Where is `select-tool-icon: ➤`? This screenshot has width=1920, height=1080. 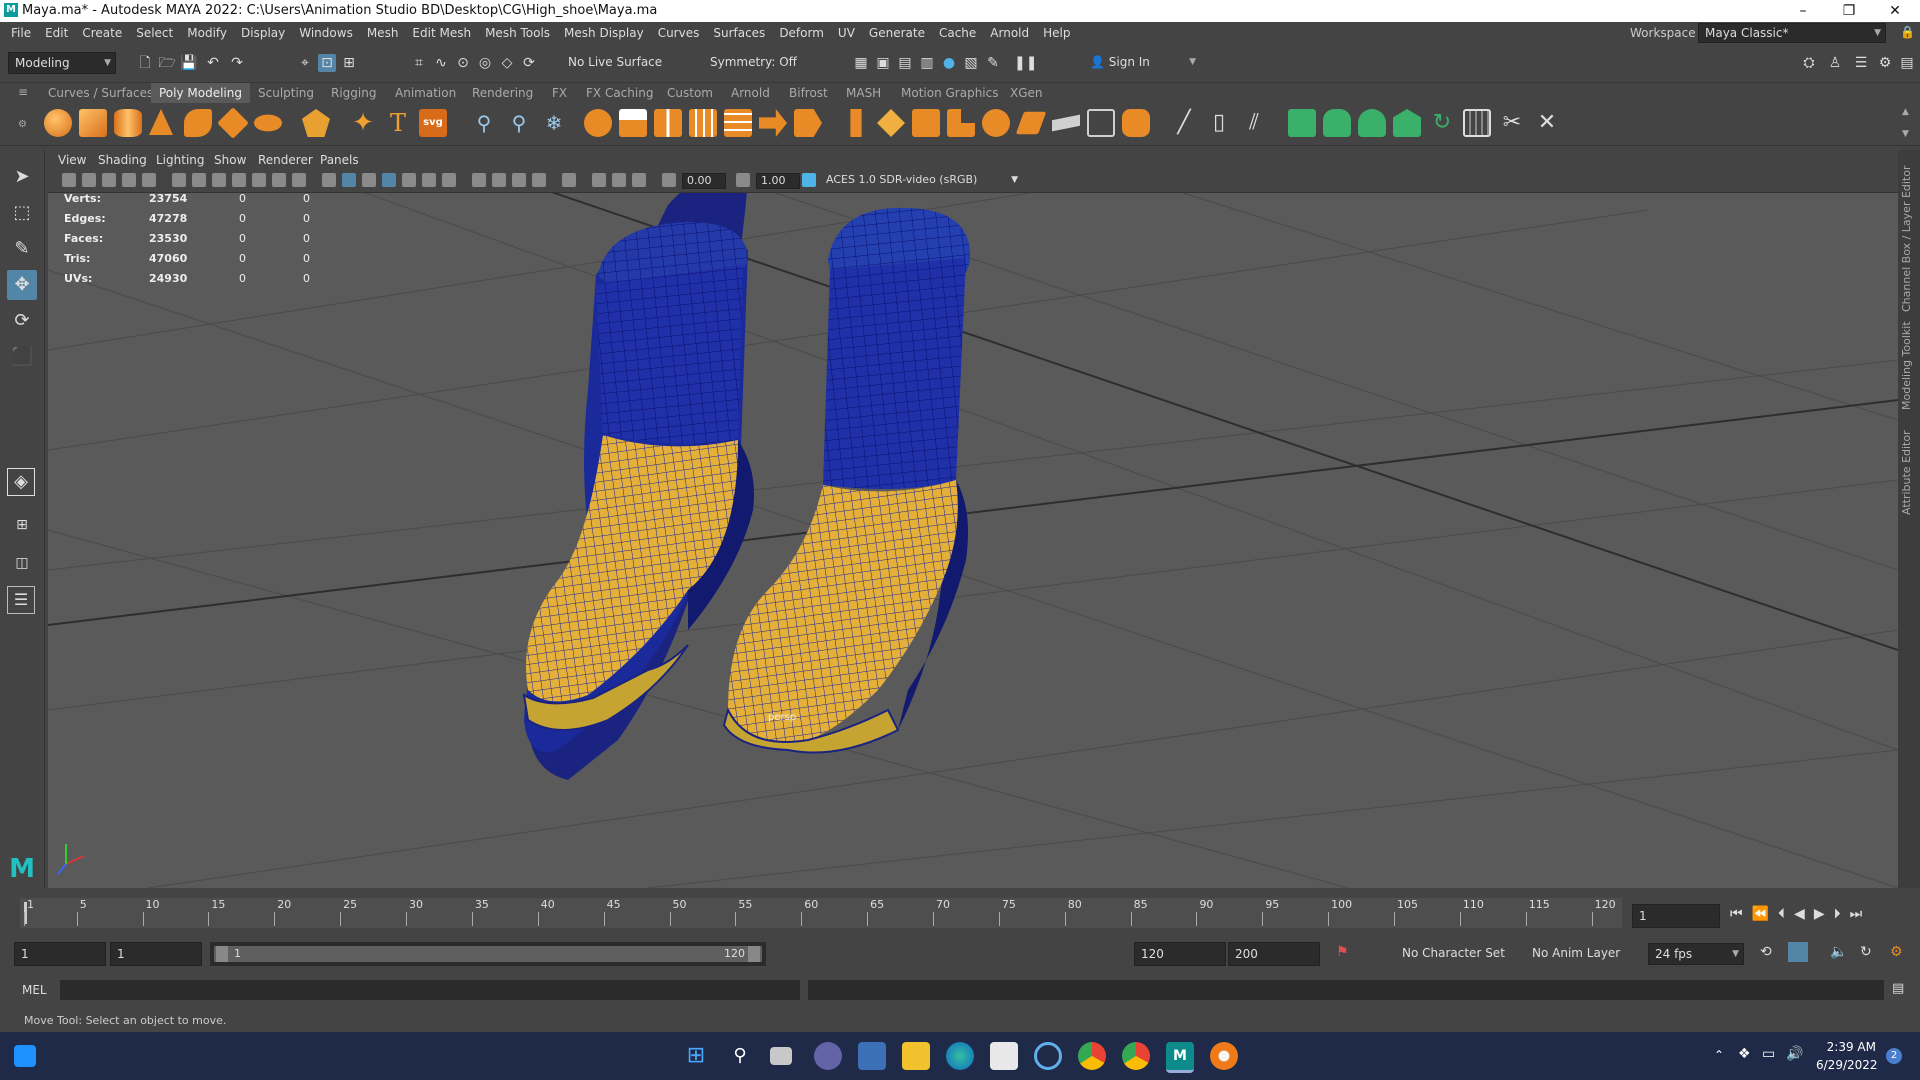
select-tool-icon: ➤ is located at coordinates (22, 177).